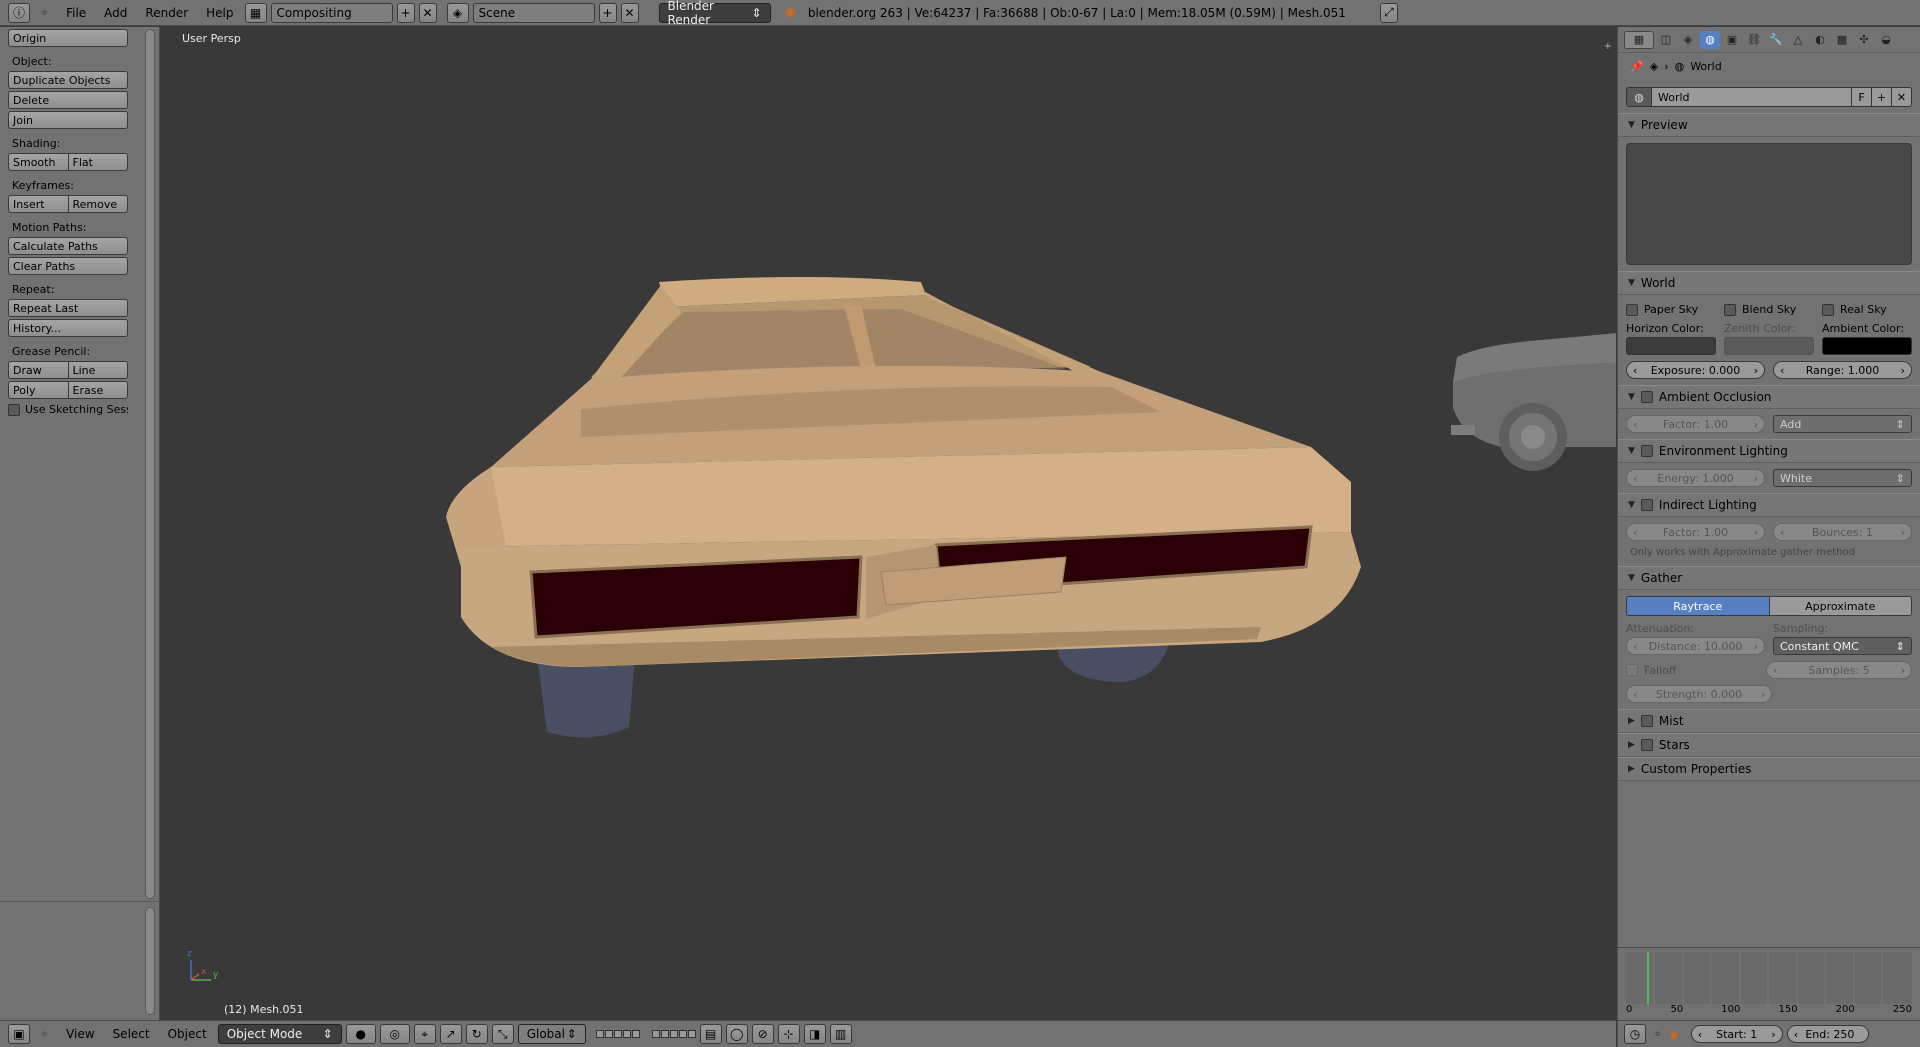  Describe the element at coordinates (1882, 97) in the screenshot. I see `new-world-icon: +` at that location.